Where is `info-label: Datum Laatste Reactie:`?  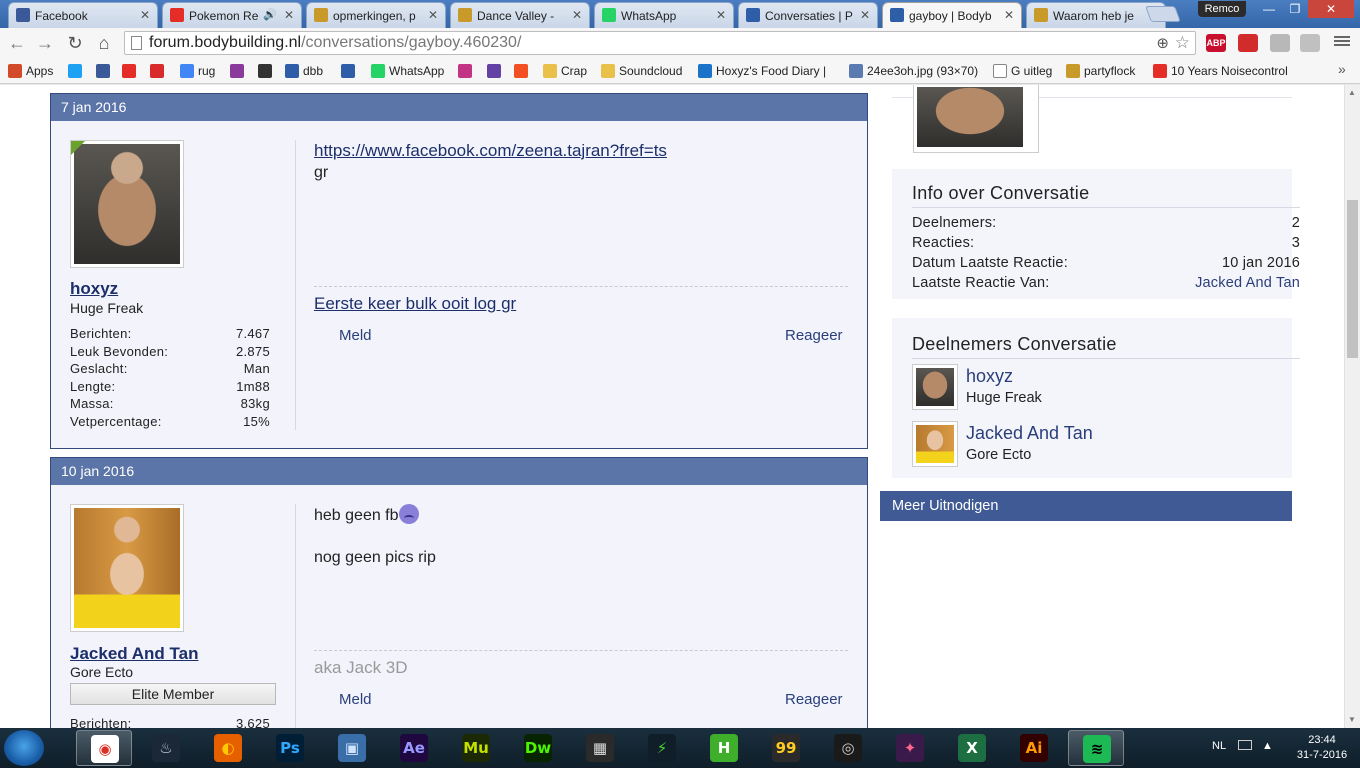 info-label: Datum Laatste Reactie: is located at coordinates (990, 263).